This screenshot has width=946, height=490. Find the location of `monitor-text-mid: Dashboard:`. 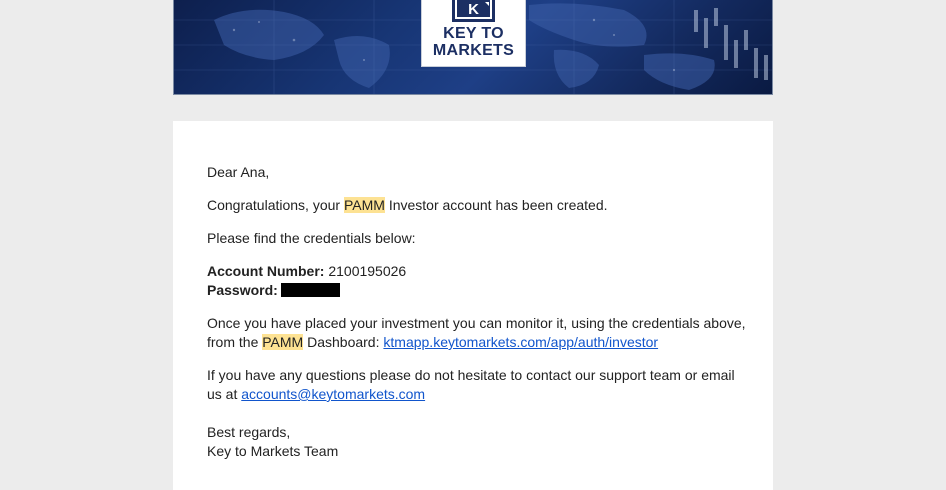

monitor-text-mid: Dashboard: is located at coordinates (343, 342).